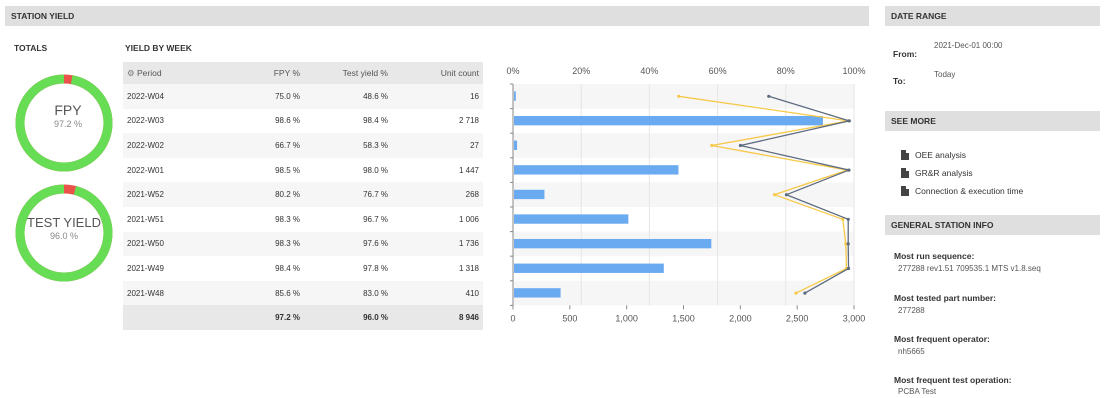 Image resolution: width=1107 pixels, height=398 pixels. I want to click on totals-test-yield-cell: 96.0 %, so click(348, 317).